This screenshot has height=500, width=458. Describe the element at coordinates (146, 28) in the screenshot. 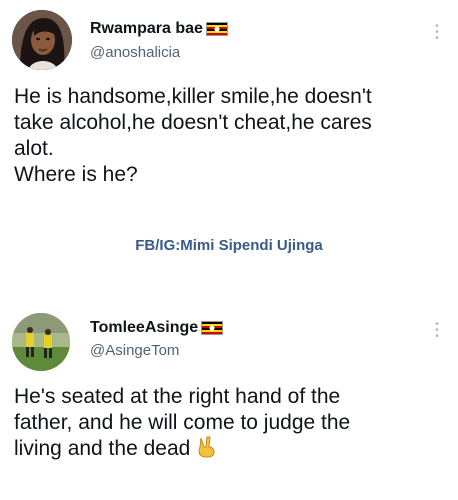

I see `display-name-text: Rwampara bae` at that location.